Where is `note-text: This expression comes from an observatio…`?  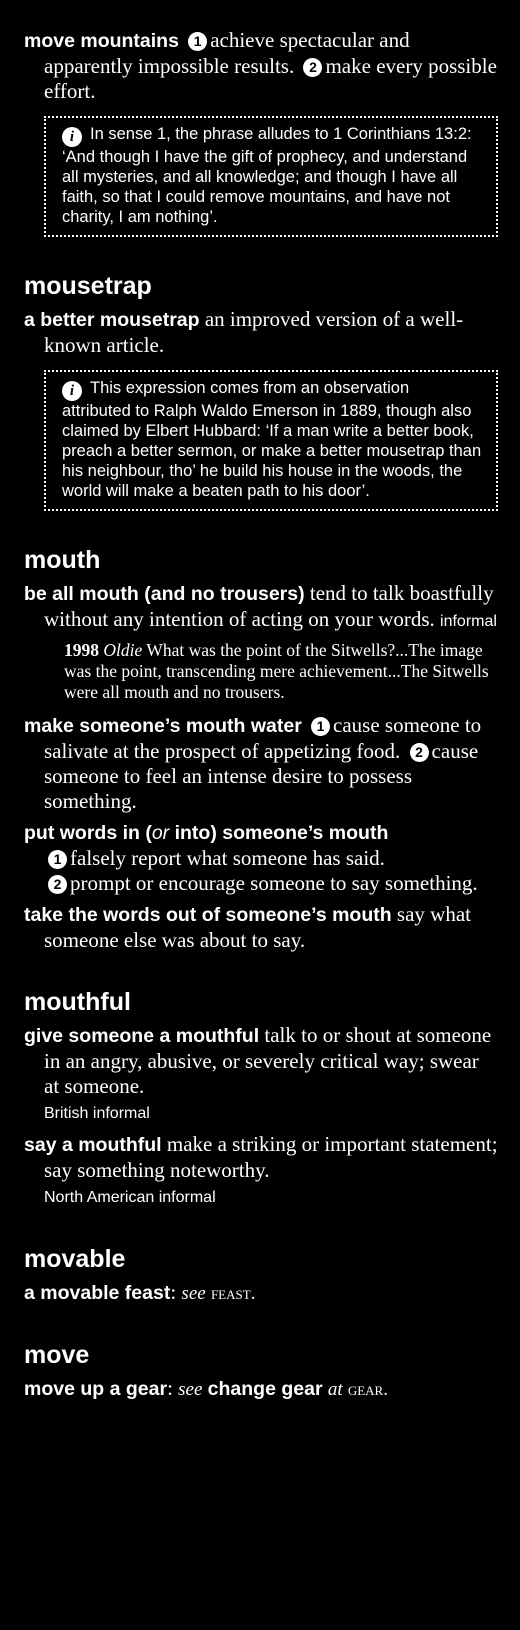
note-text: This expression comes from an observatio… is located at coordinates (272, 439).